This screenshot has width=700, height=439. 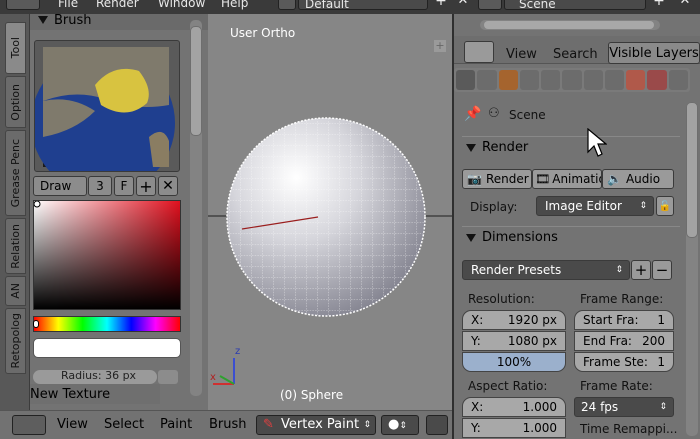 I want to click on data-context-icon, so click(x=614, y=80).